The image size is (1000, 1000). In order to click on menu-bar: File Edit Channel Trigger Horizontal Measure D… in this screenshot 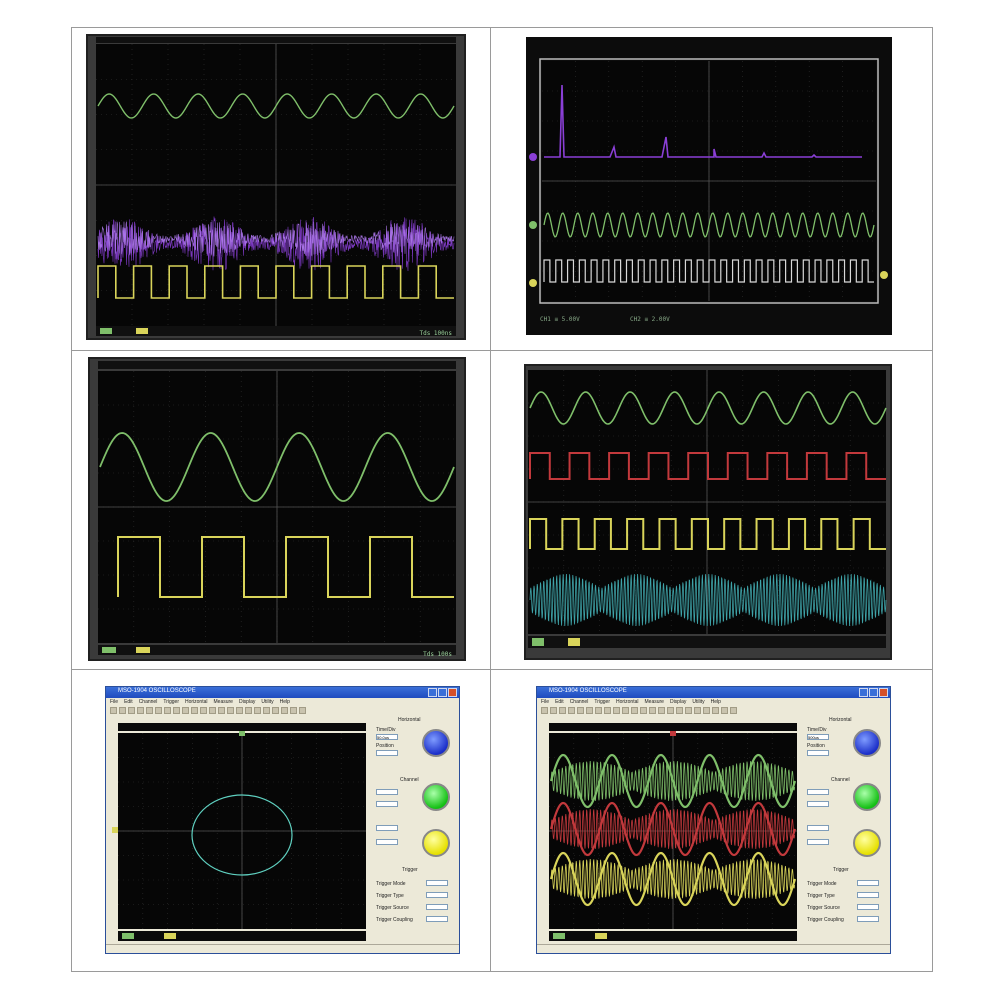, I will do `click(713, 702)`.